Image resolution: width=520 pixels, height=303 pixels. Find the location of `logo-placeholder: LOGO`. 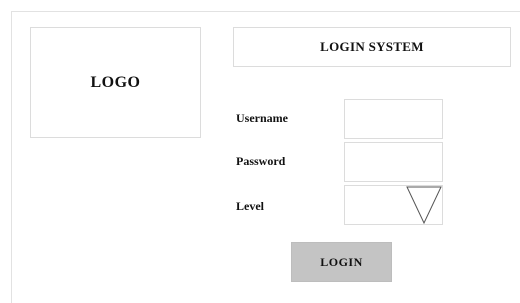

logo-placeholder: LOGO is located at coordinates (115, 82).